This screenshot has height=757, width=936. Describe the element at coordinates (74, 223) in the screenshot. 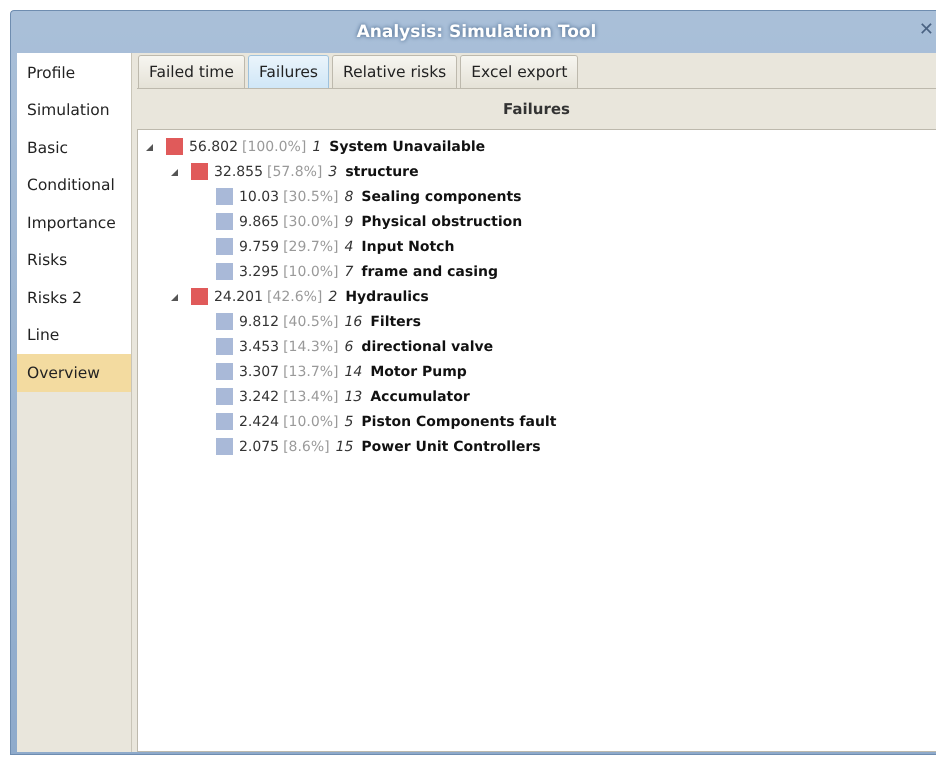

I see `sidebar-item: Importance` at that location.